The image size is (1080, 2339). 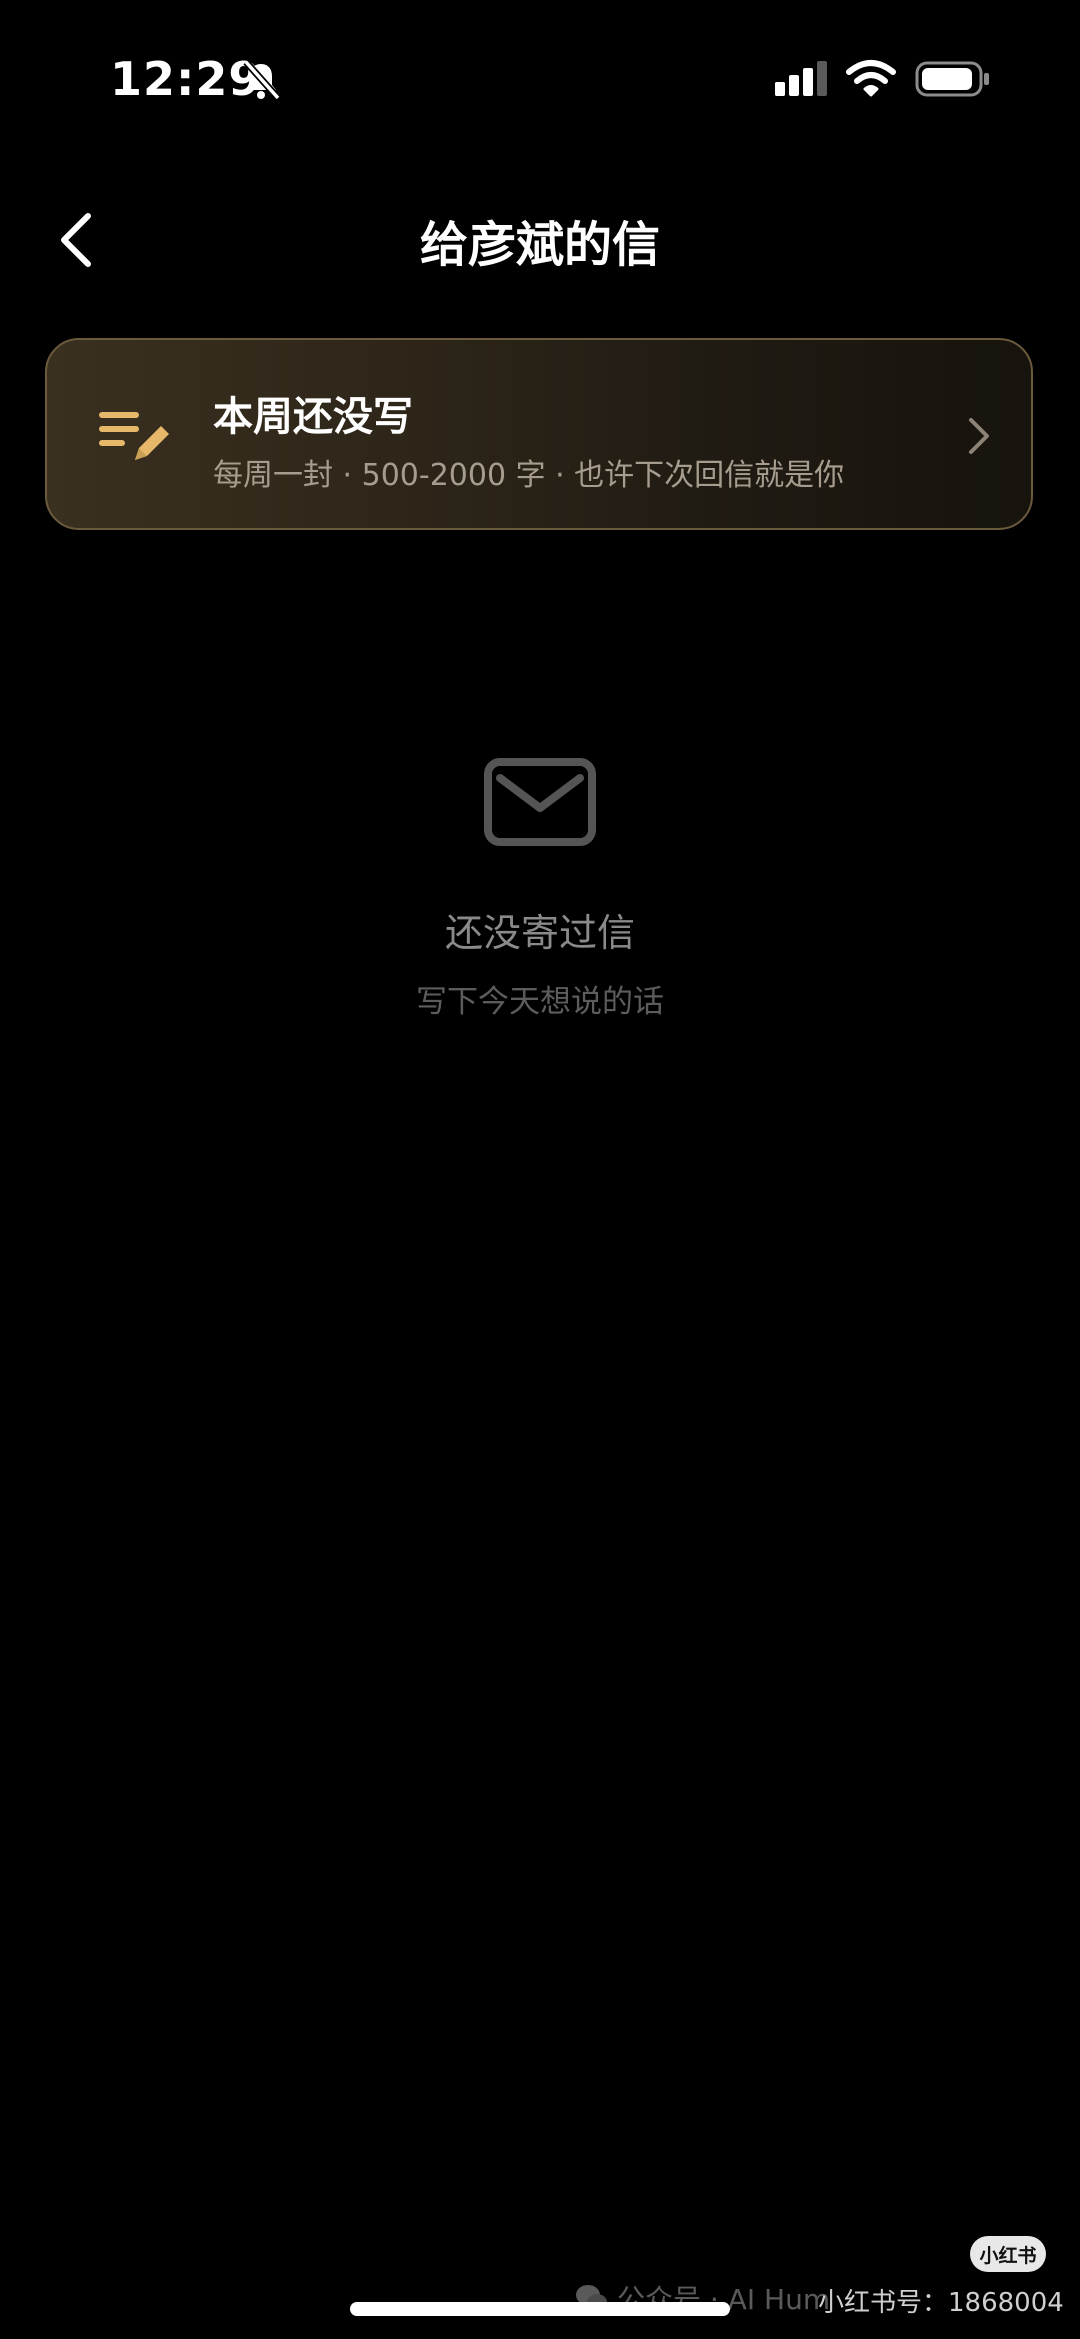 I want to click on empty-state-title: 还没寄过信, so click(x=539, y=933).